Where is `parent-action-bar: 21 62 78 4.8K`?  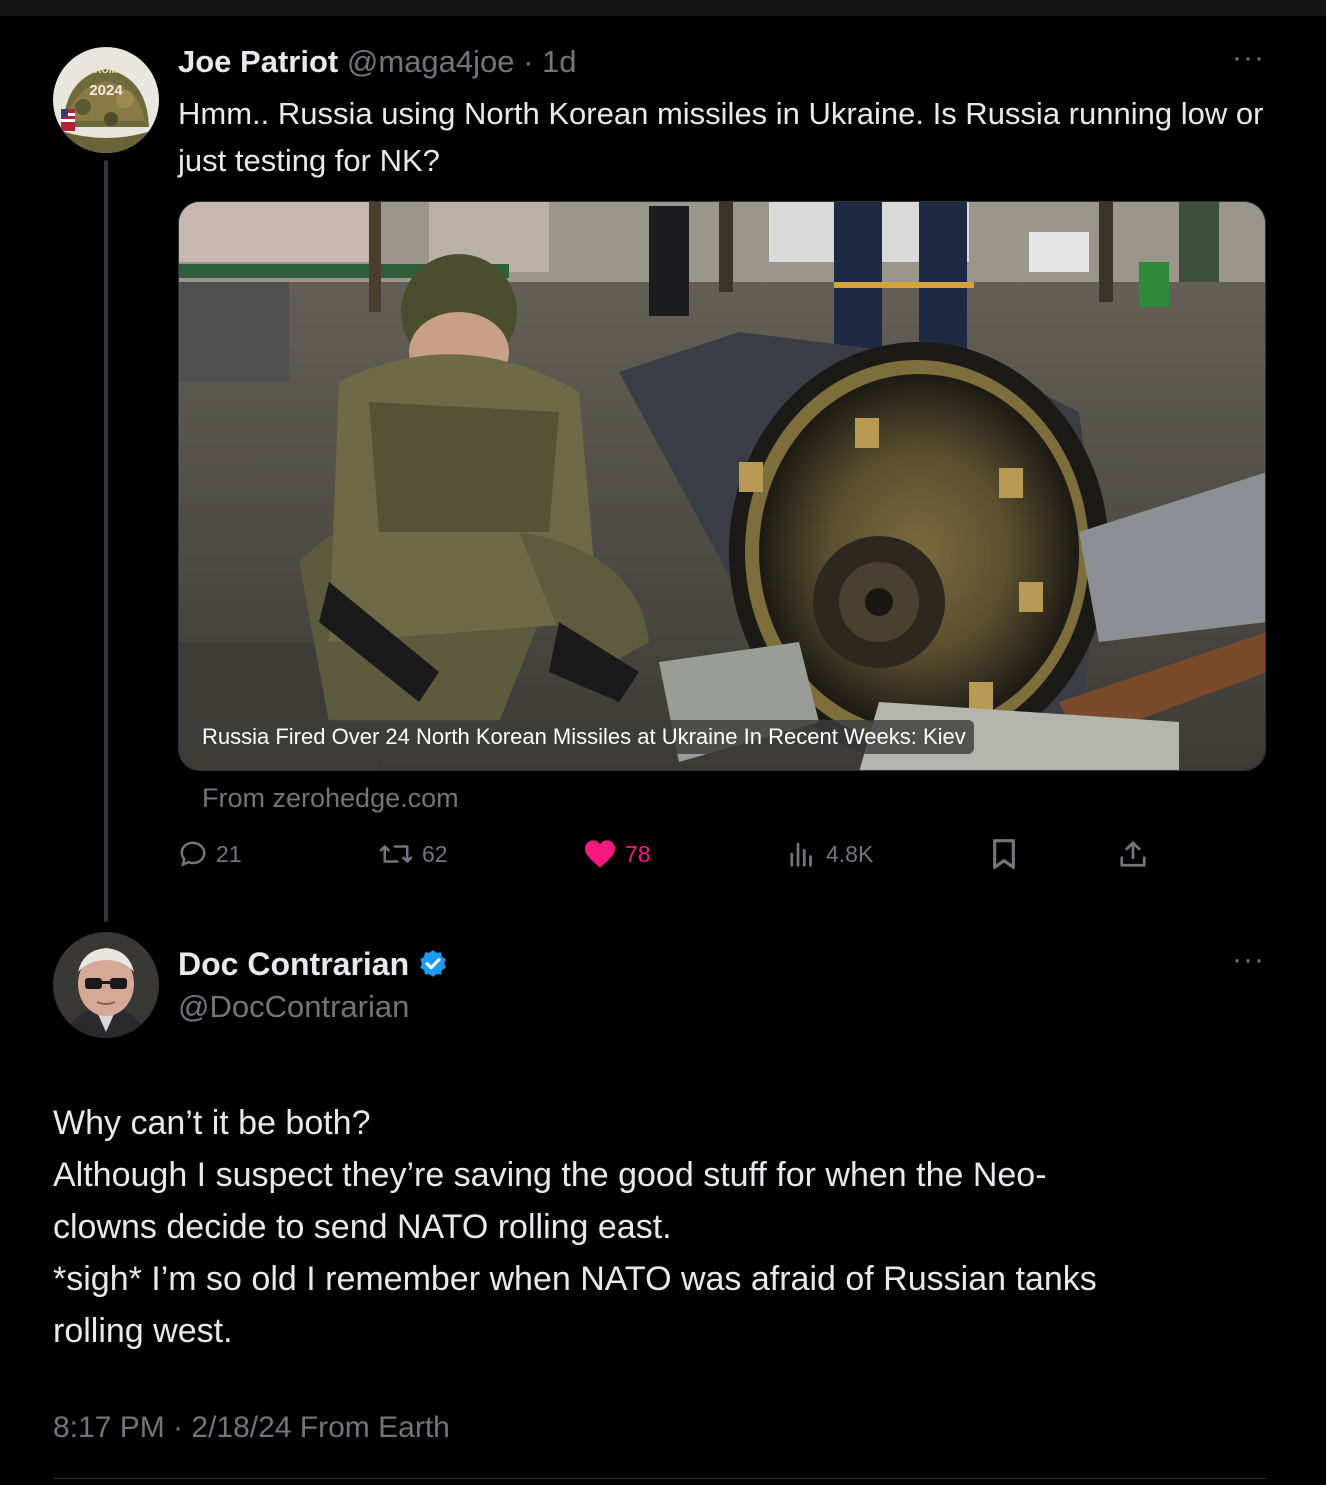 parent-action-bar: 21 62 78 4.8K is located at coordinates (663, 854).